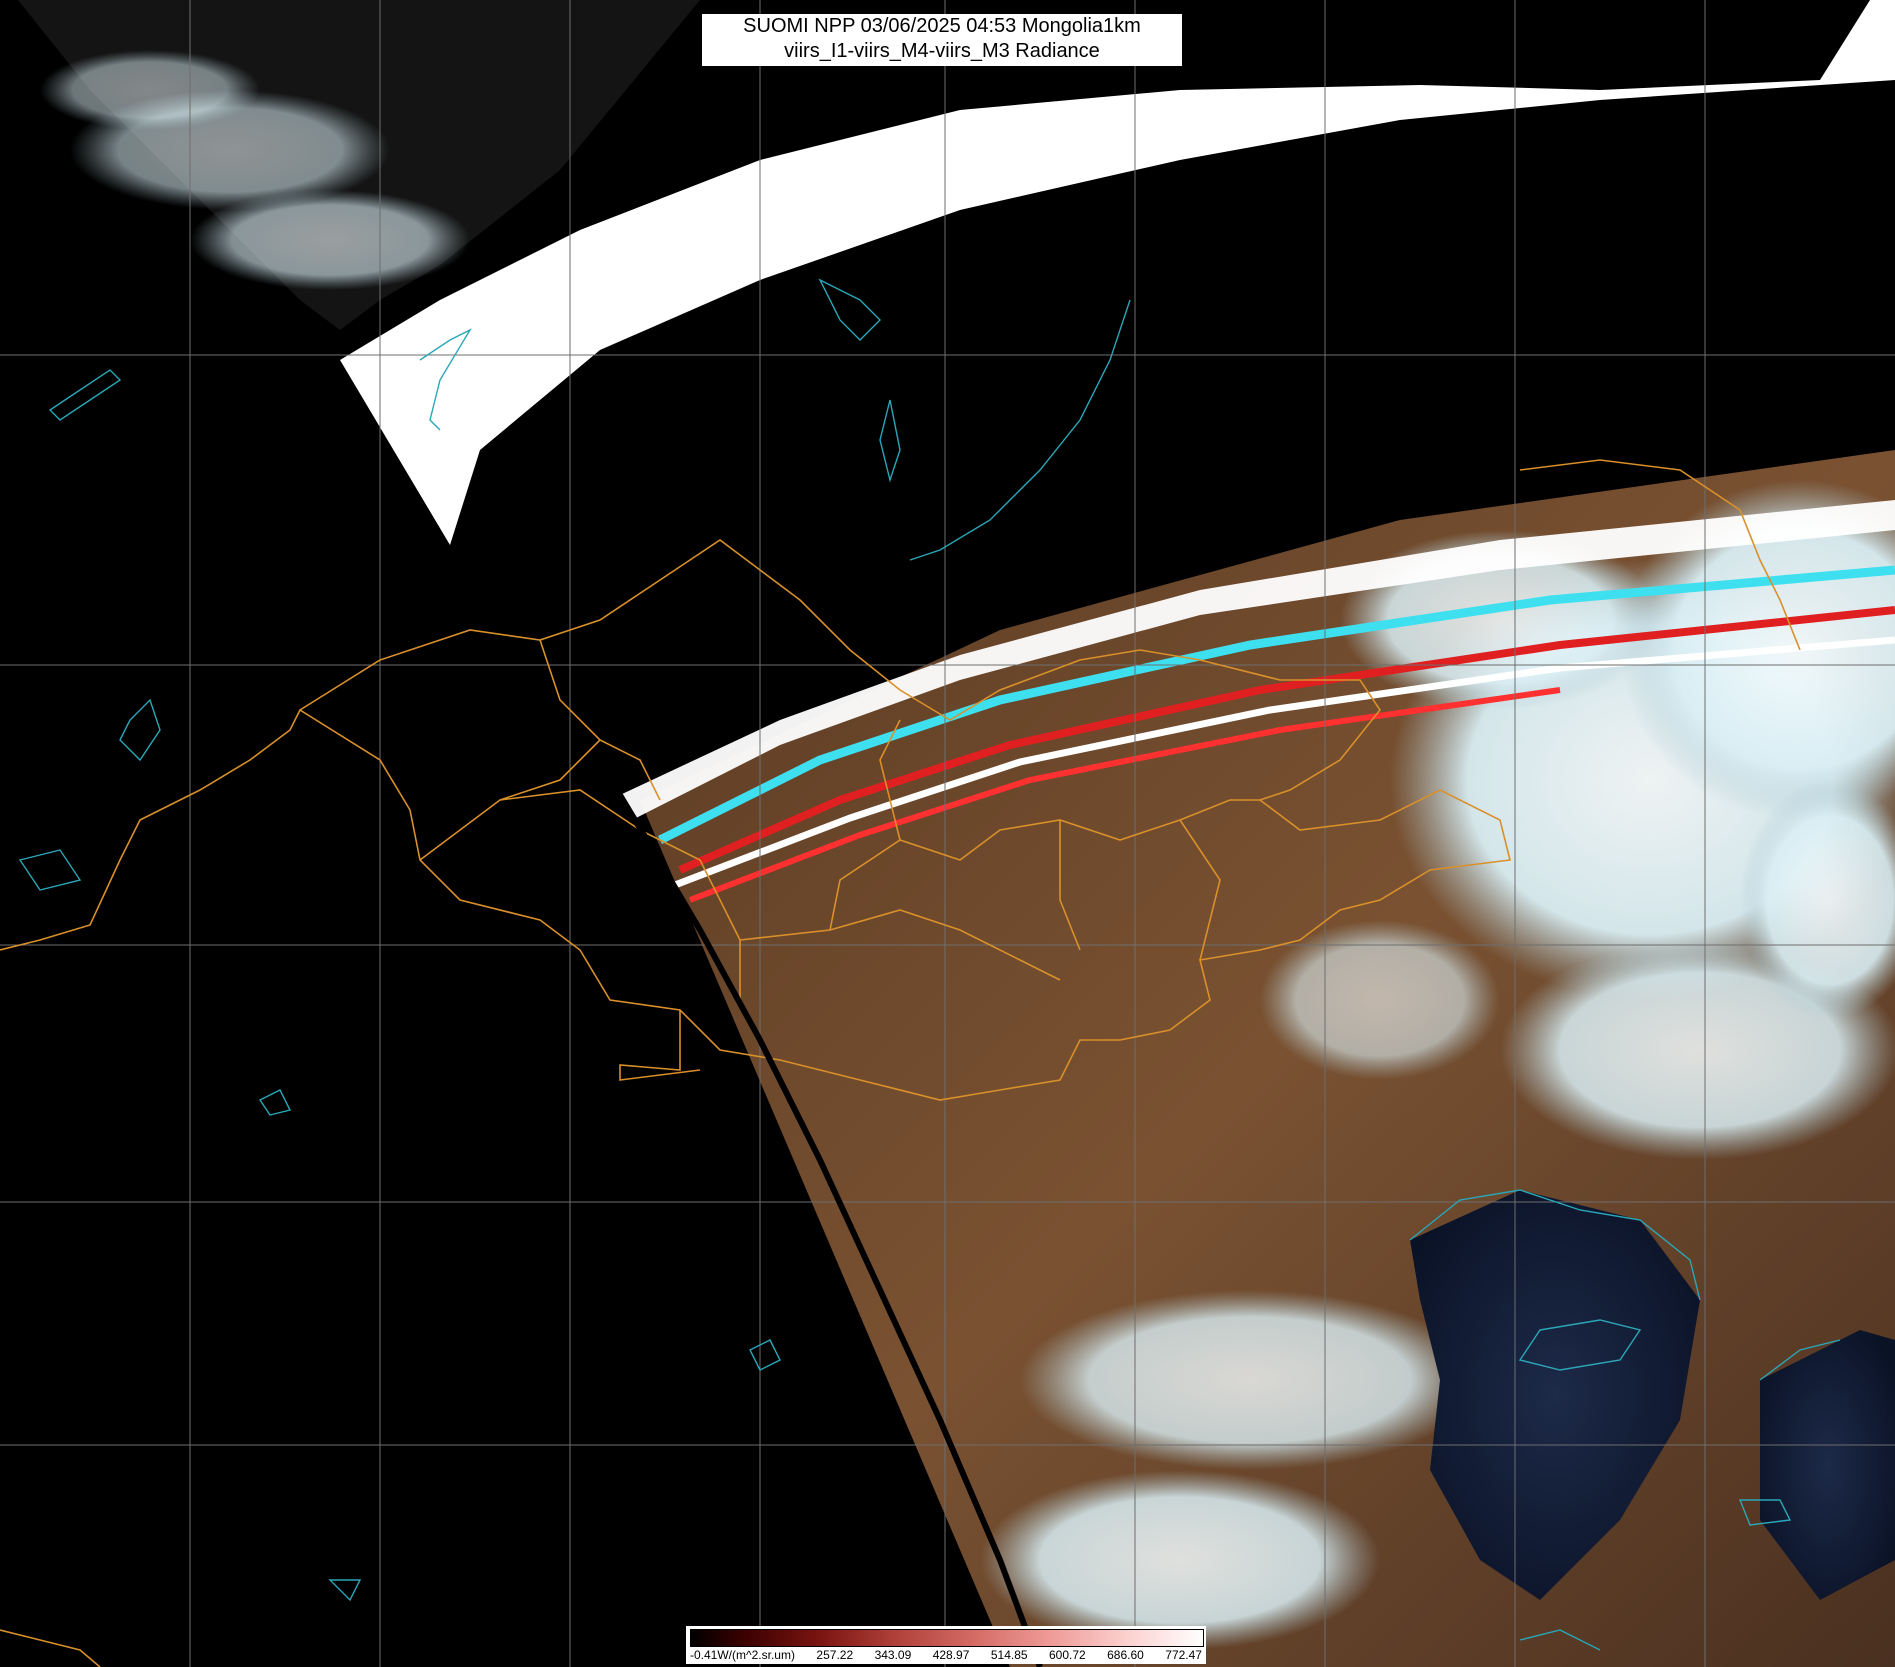 The width and height of the screenshot is (1895, 1667). I want to click on legend-tick: 343.09, so click(893, 1655).